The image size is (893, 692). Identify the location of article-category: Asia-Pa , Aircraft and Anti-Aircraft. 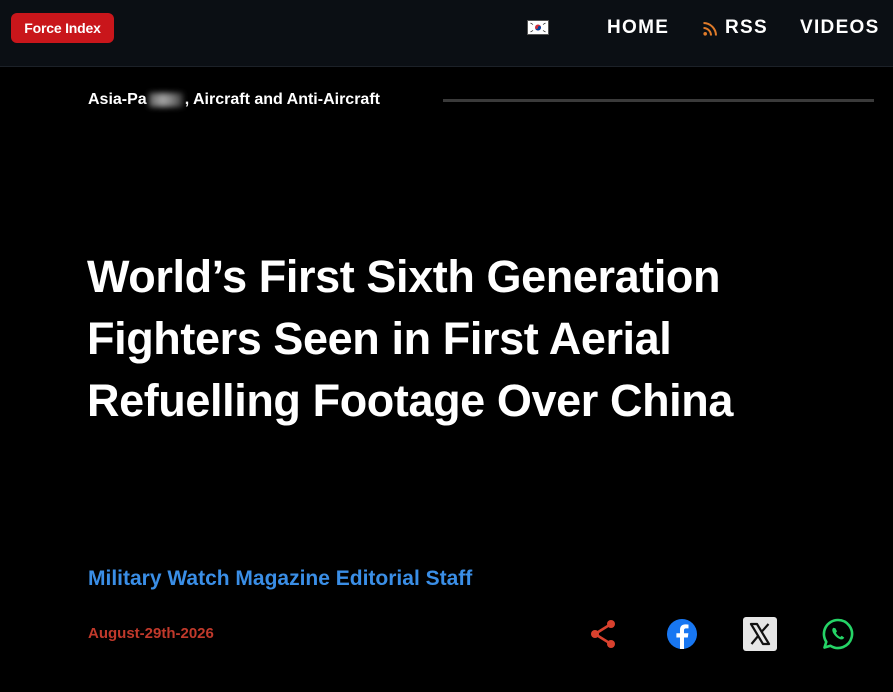
(234, 100).